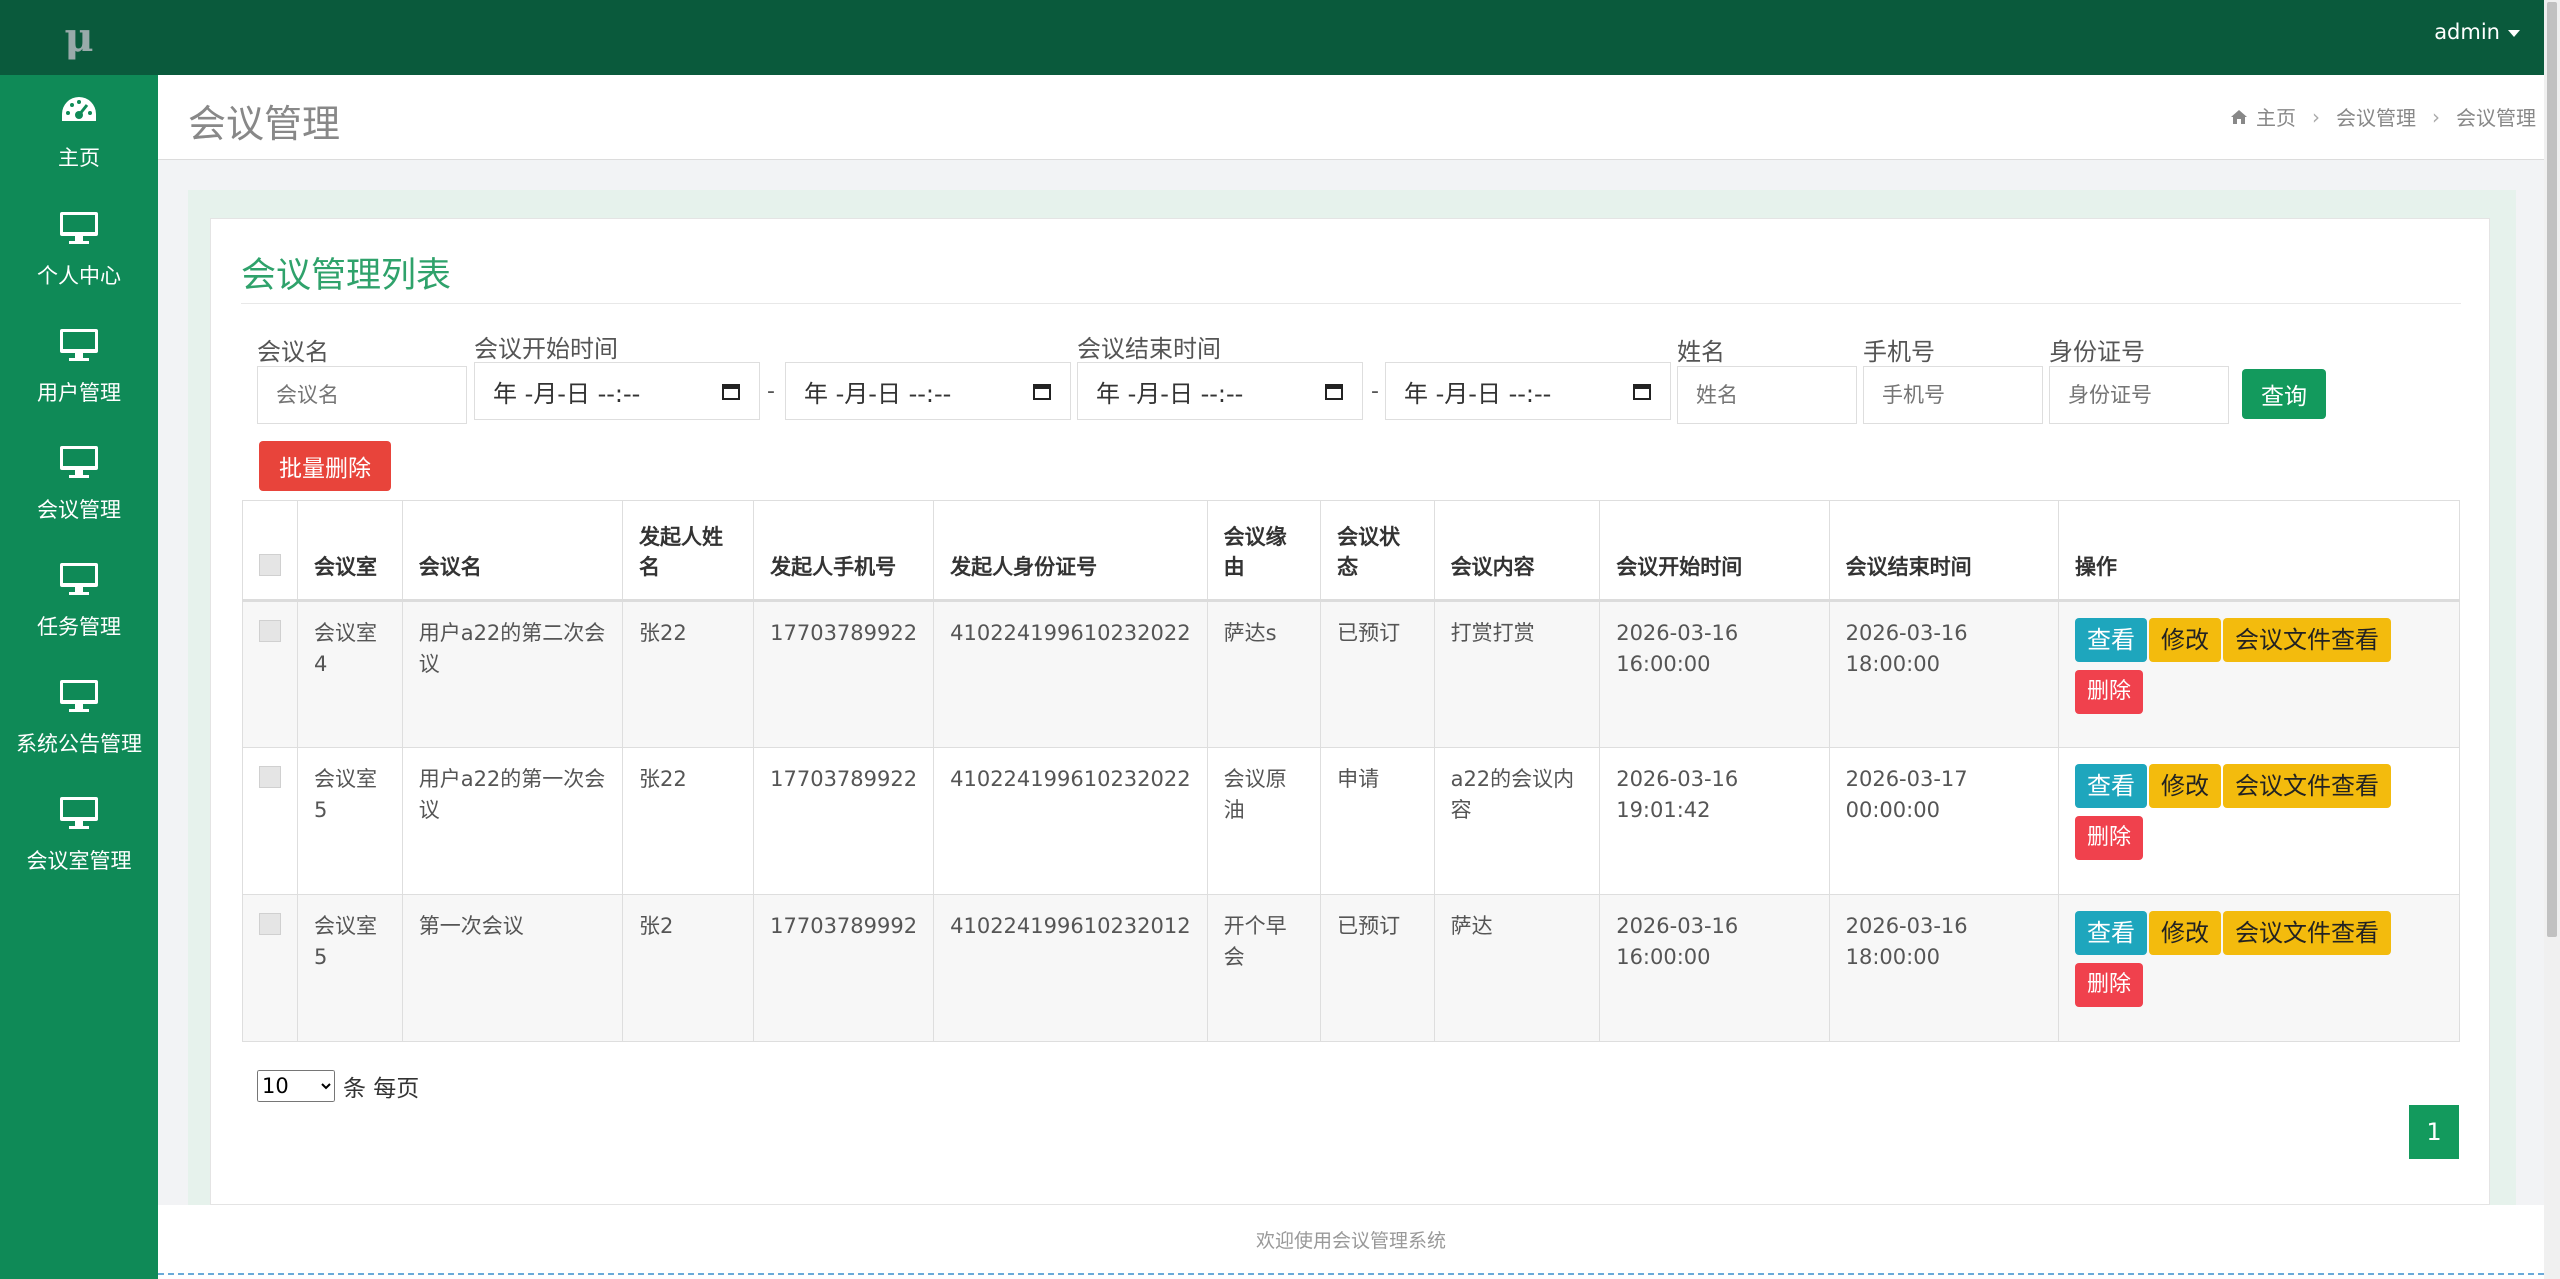 The width and height of the screenshot is (2560, 1279). What do you see at coordinates (350, 674) in the screenshot?
I see `cell-room: 会议室4` at bounding box center [350, 674].